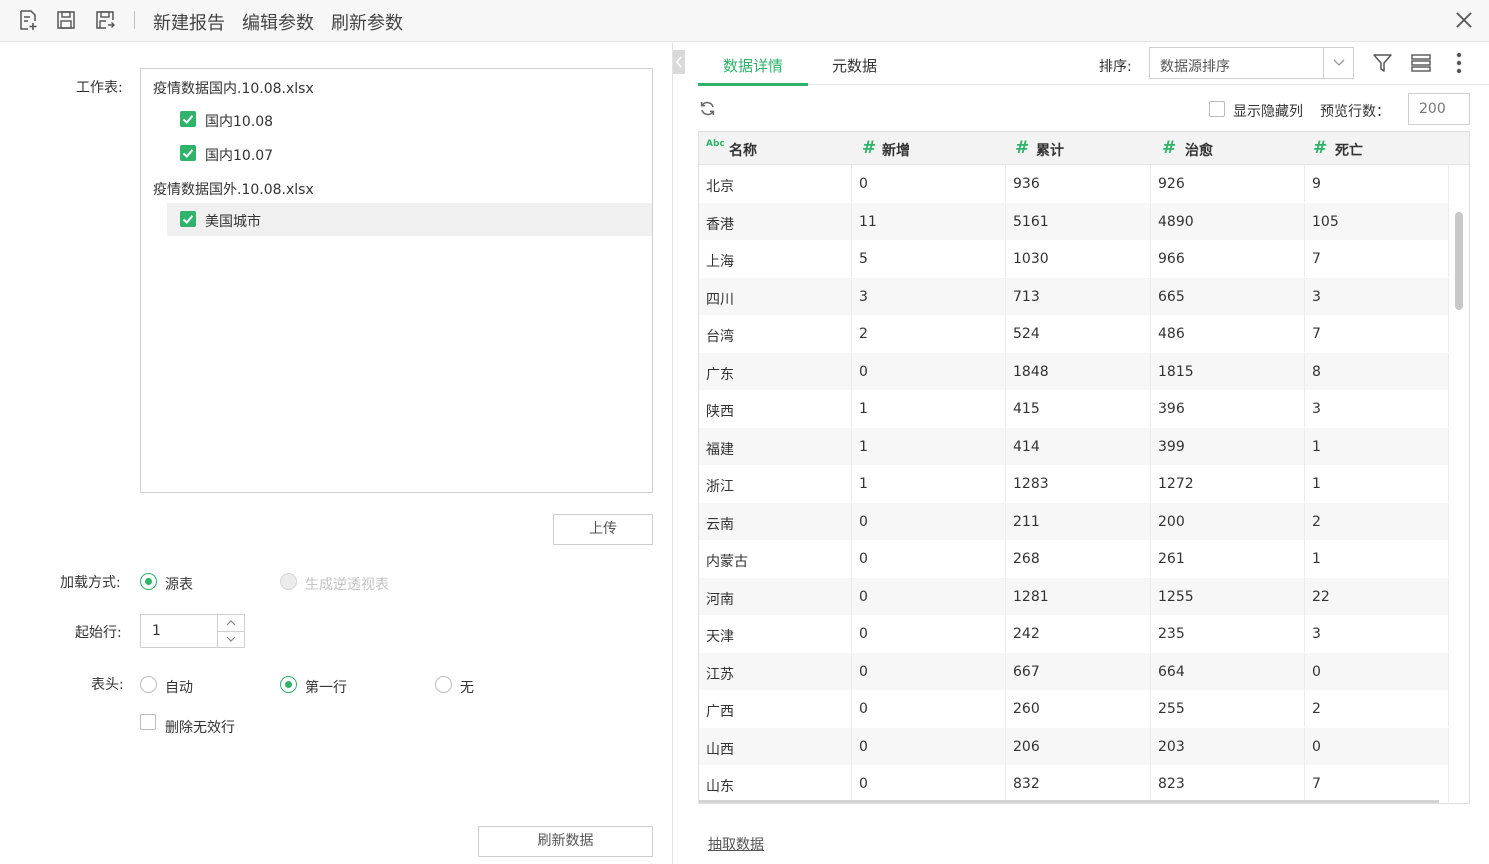 Image resolution: width=1489 pixels, height=864 pixels. I want to click on table-row: 浙江 1 1283 1272 1, so click(1074, 483).